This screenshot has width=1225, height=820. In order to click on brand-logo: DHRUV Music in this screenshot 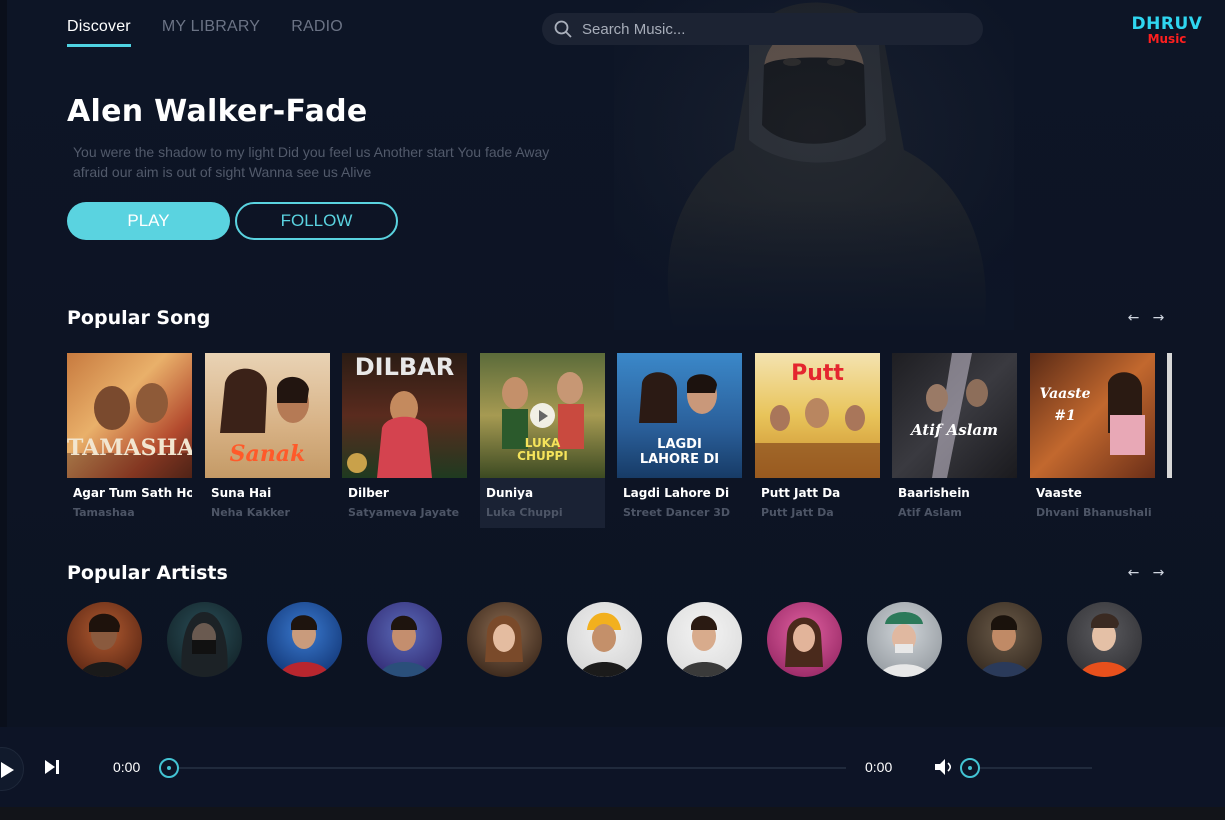, I will do `click(1167, 30)`.